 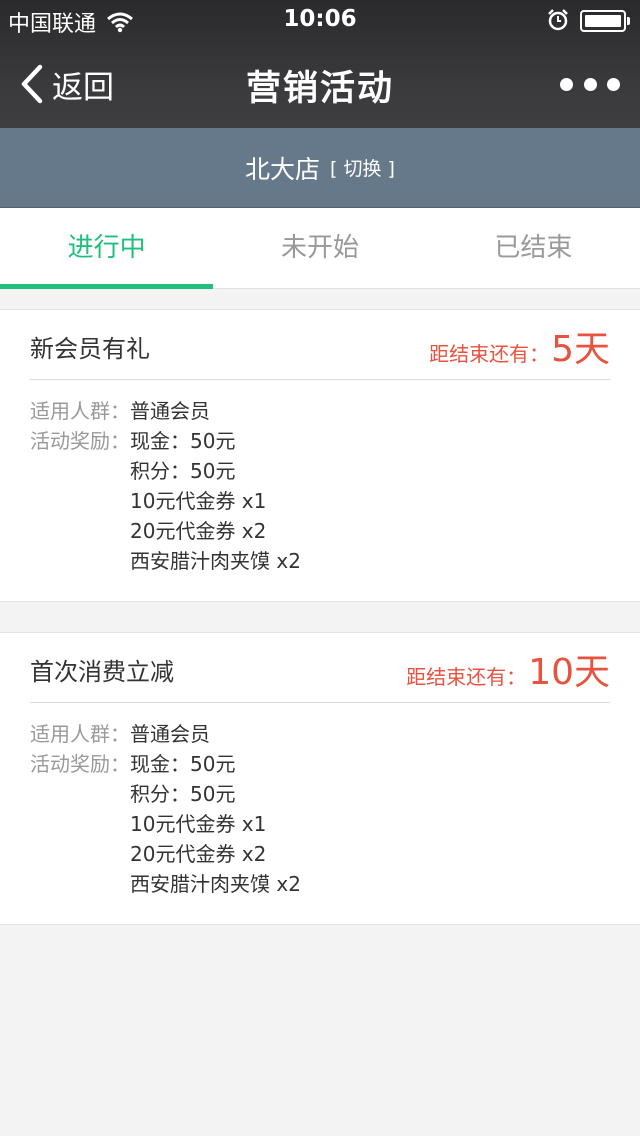 I want to click on wifi-icon, so click(x=120, y=22).